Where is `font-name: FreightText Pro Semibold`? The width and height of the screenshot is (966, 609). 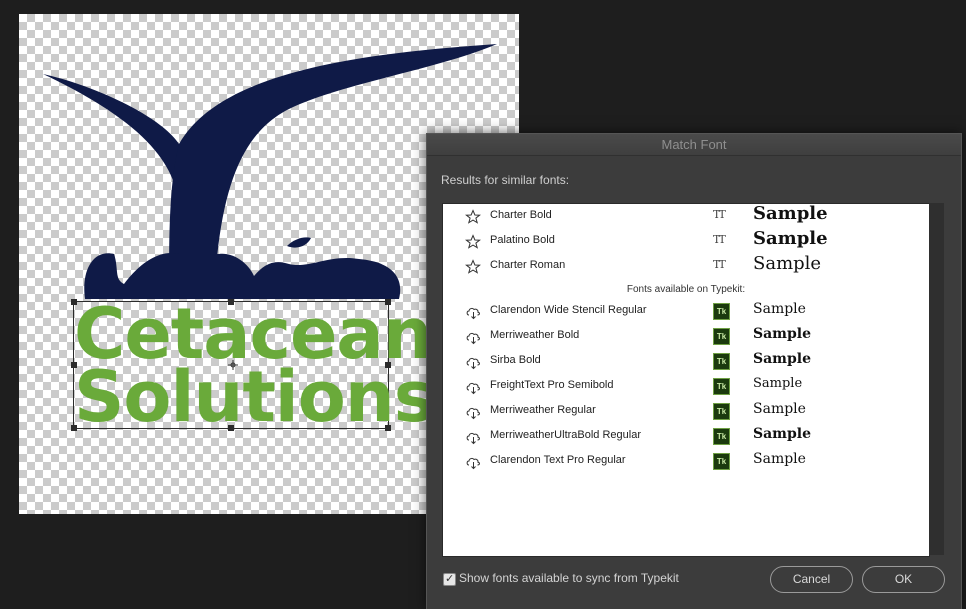
font-name: FreightText Pro Semibold is located at coordinates (552, 385).